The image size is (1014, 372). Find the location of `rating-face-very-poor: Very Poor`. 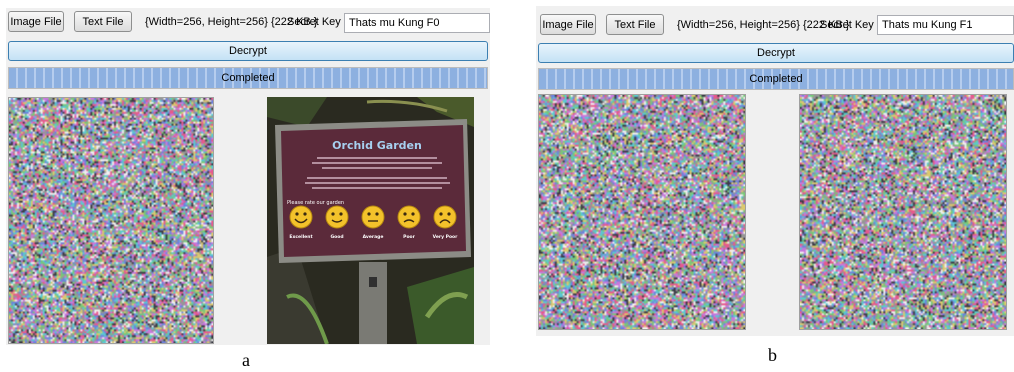

rating-face-very-poor: Very Poor is located at coordinates (445, 222).